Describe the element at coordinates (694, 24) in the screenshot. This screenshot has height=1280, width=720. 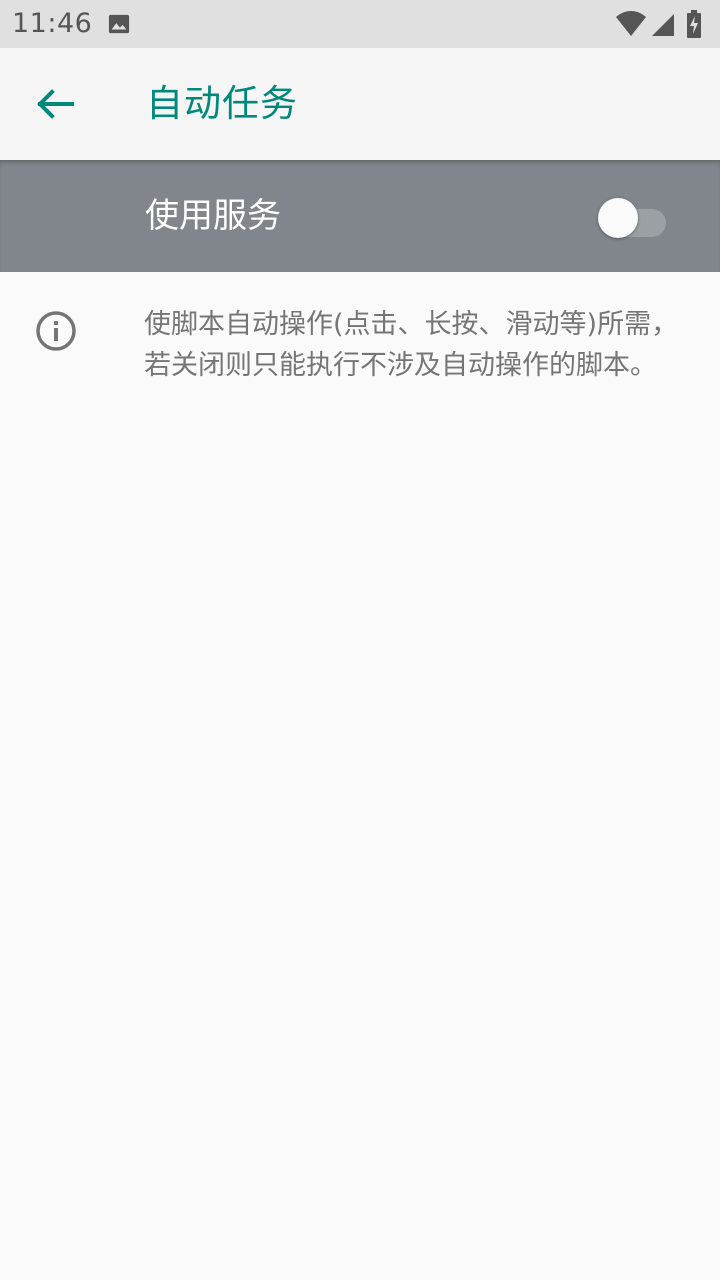
I see `battery-charging-icon` at that location.